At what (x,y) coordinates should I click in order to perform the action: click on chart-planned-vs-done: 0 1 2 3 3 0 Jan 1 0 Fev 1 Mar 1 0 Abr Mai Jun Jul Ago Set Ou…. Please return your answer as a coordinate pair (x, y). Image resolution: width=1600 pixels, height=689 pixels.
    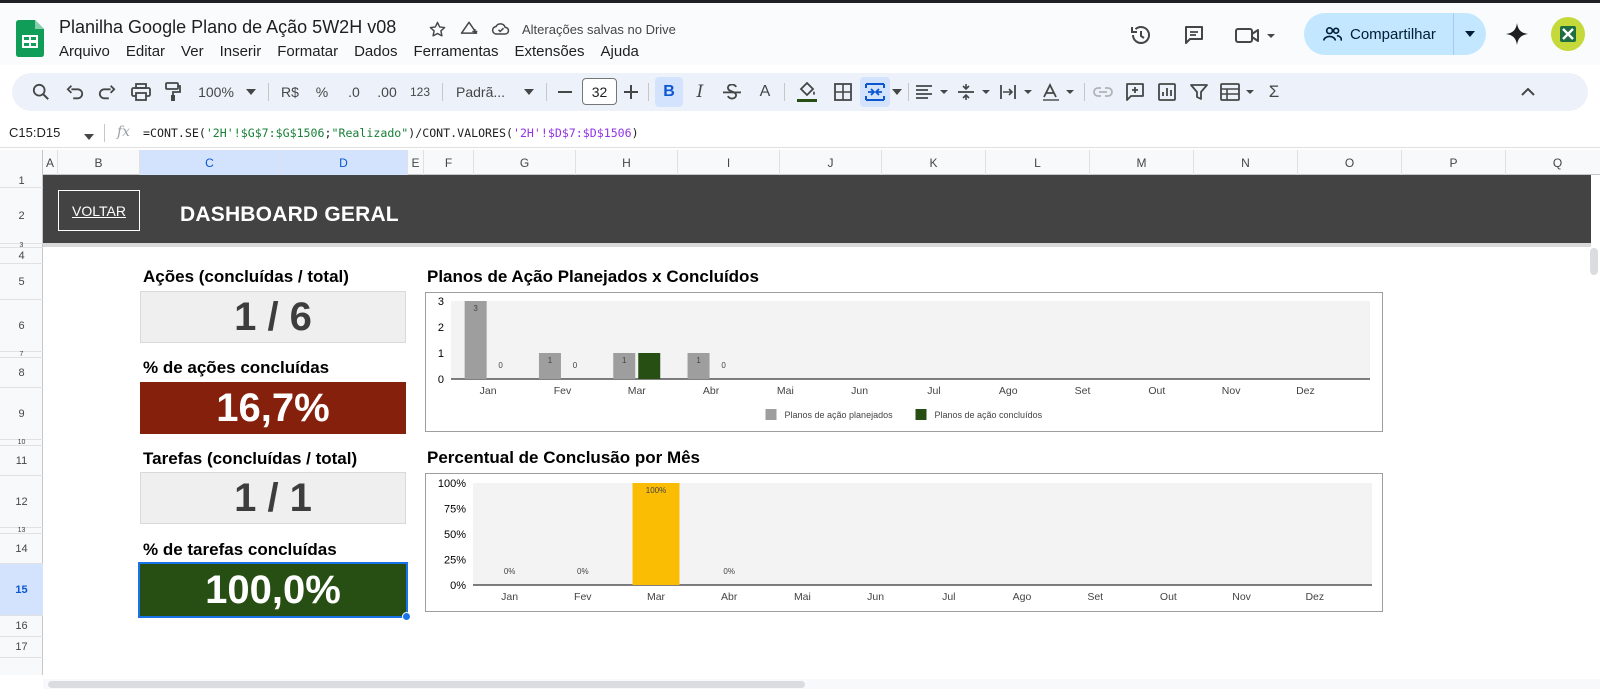
    Looking at the image, I should click on (904, 362).